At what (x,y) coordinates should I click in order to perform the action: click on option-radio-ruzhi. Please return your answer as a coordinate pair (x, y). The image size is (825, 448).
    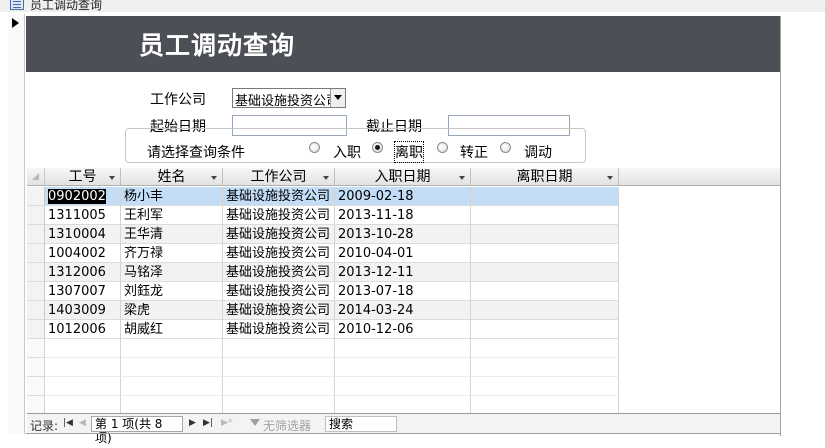
    Looking at the image, I should click on (314, 147).